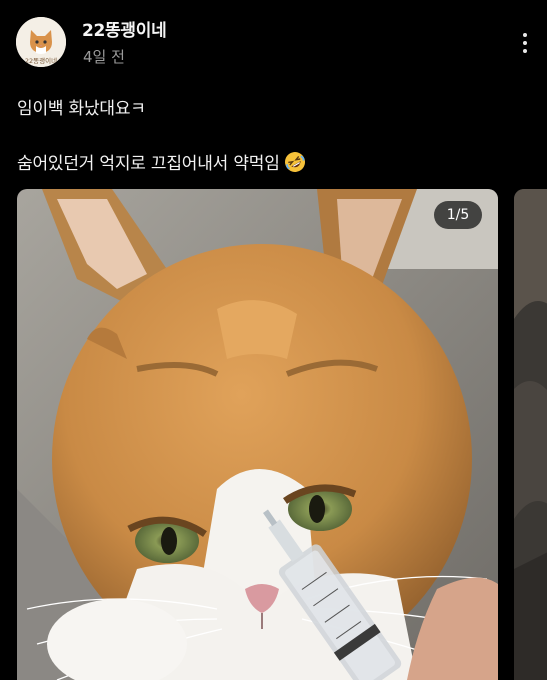  Describe the element at coordinates (124, 28) in the screenshot. I see `author-name: 22똥괭이네` at that location.